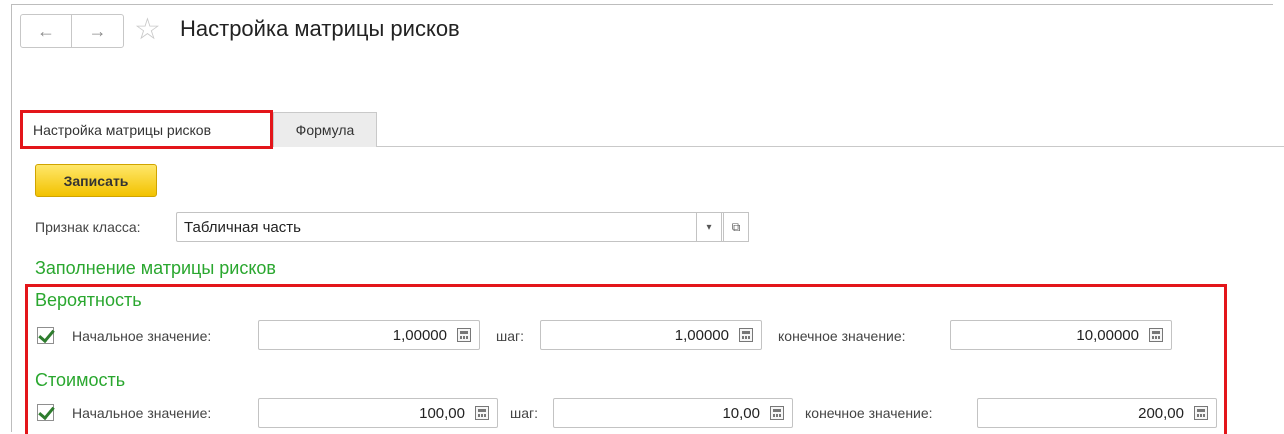 This screenshot has width=1284, height=434. I want to click on cost-step-value: 10,00, so click(741, 413).